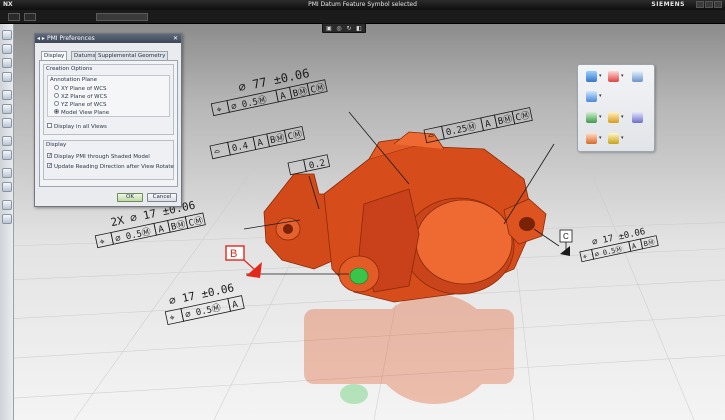  I want to click on main-toolbar, so click(362, 17).